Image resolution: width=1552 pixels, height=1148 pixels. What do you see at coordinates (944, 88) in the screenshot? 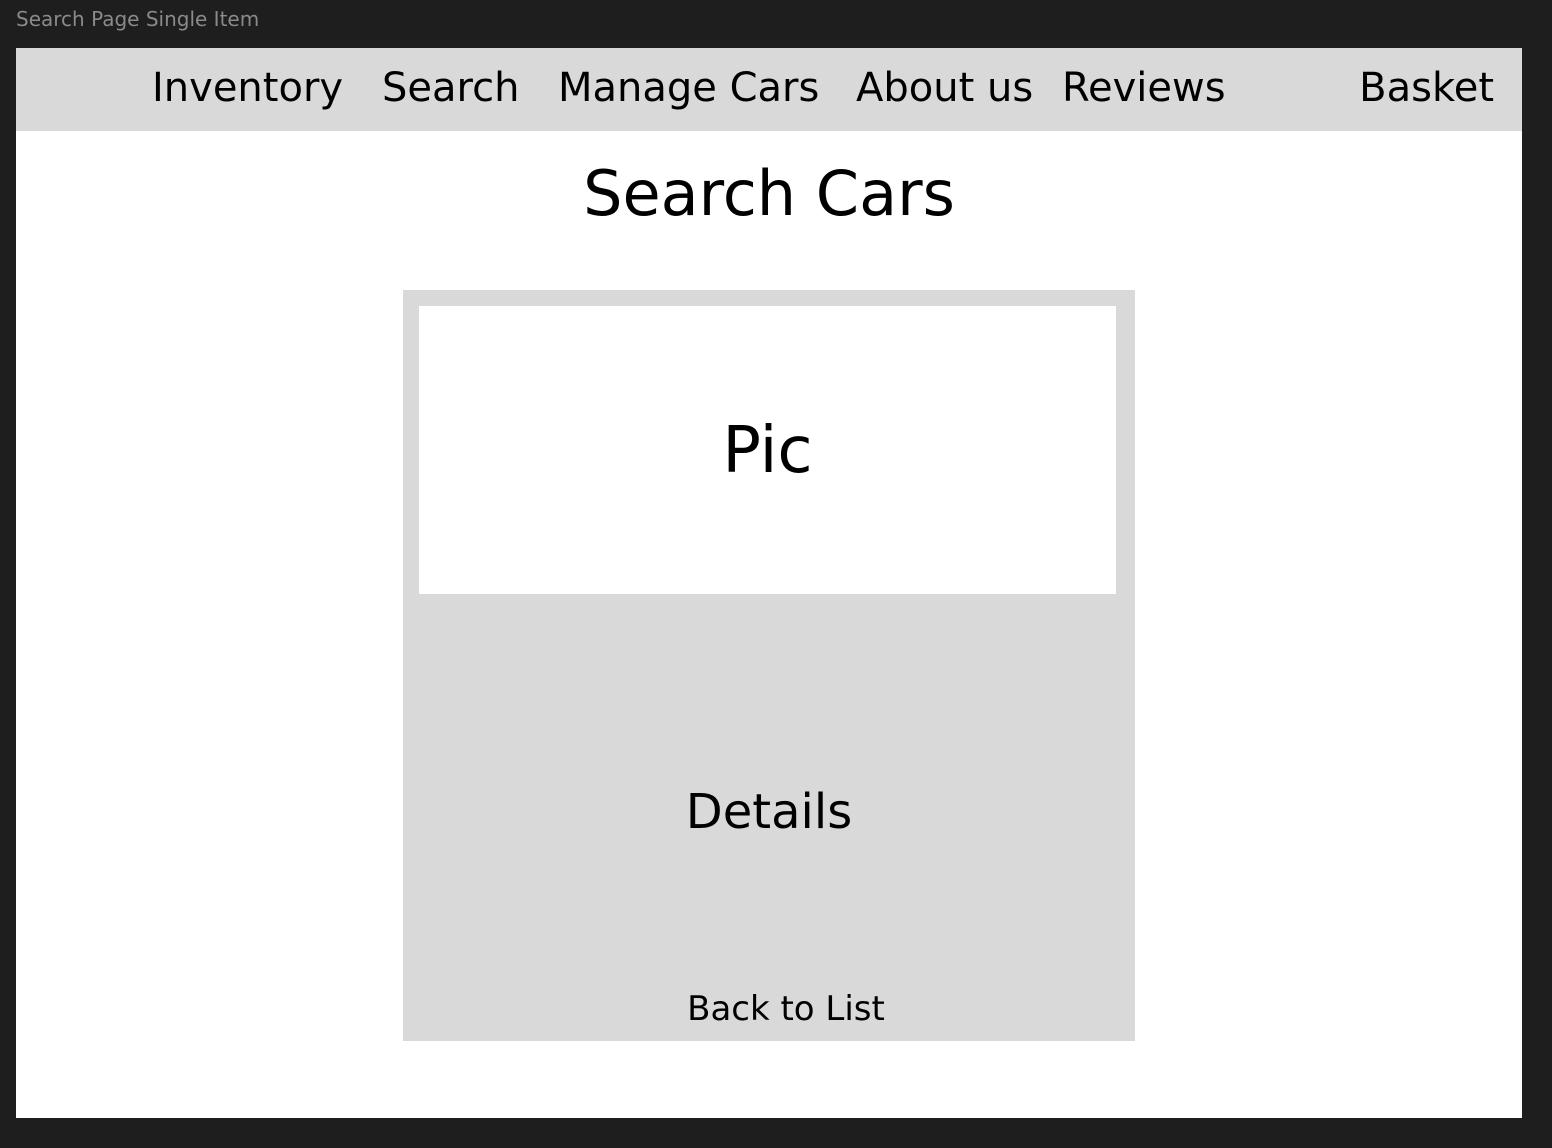
I see `nav-item-about-us: About us` at bounding box center [944, 88].